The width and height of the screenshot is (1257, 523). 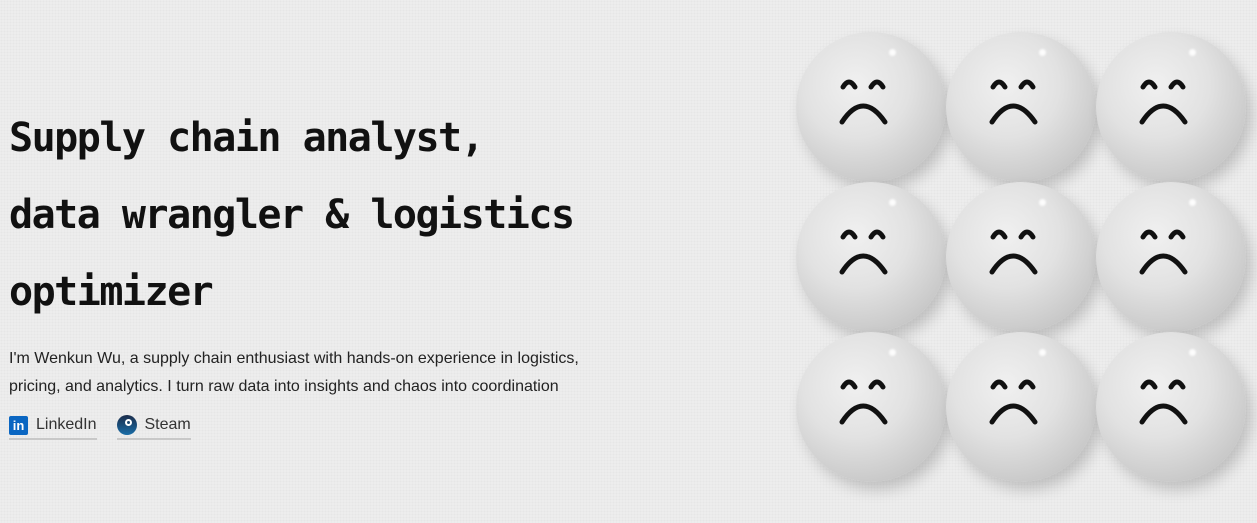 What do you see at coordinates (319, 427) in the screenshot?
I see `social-links: in LinkedIn Steam` at bounding box center [319, 427].